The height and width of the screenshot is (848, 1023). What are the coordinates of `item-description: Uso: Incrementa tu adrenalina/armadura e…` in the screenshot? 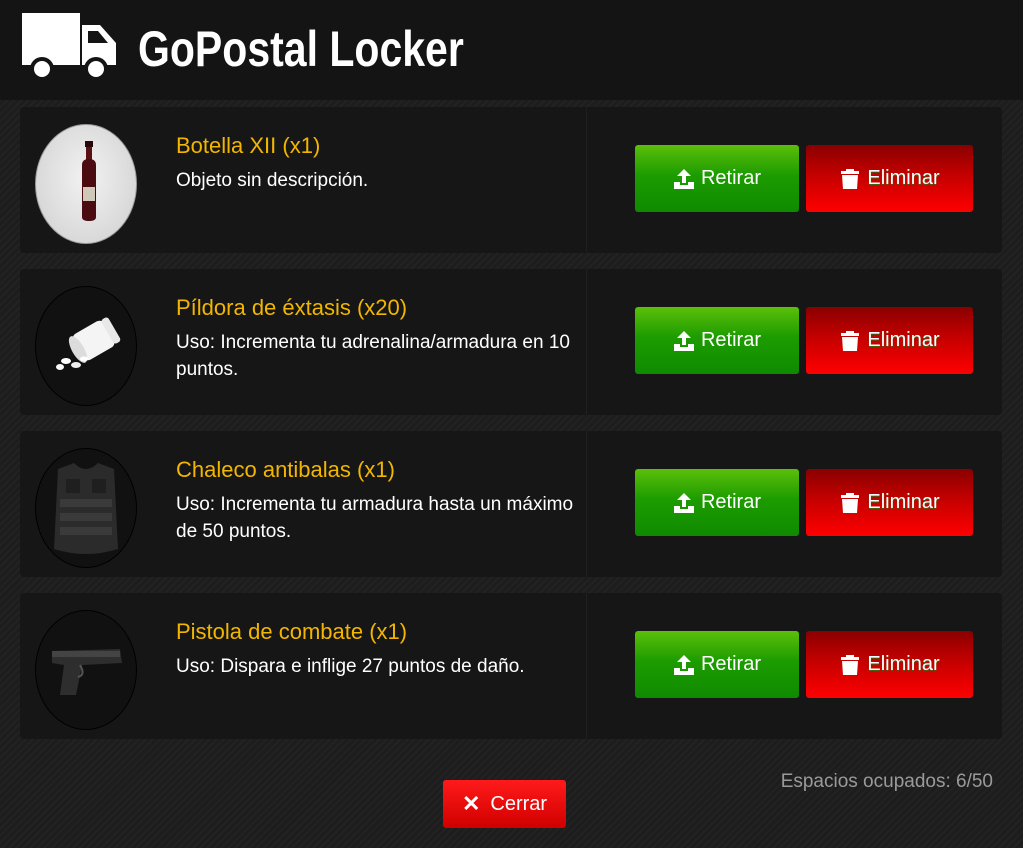 It's located at (373, 356).